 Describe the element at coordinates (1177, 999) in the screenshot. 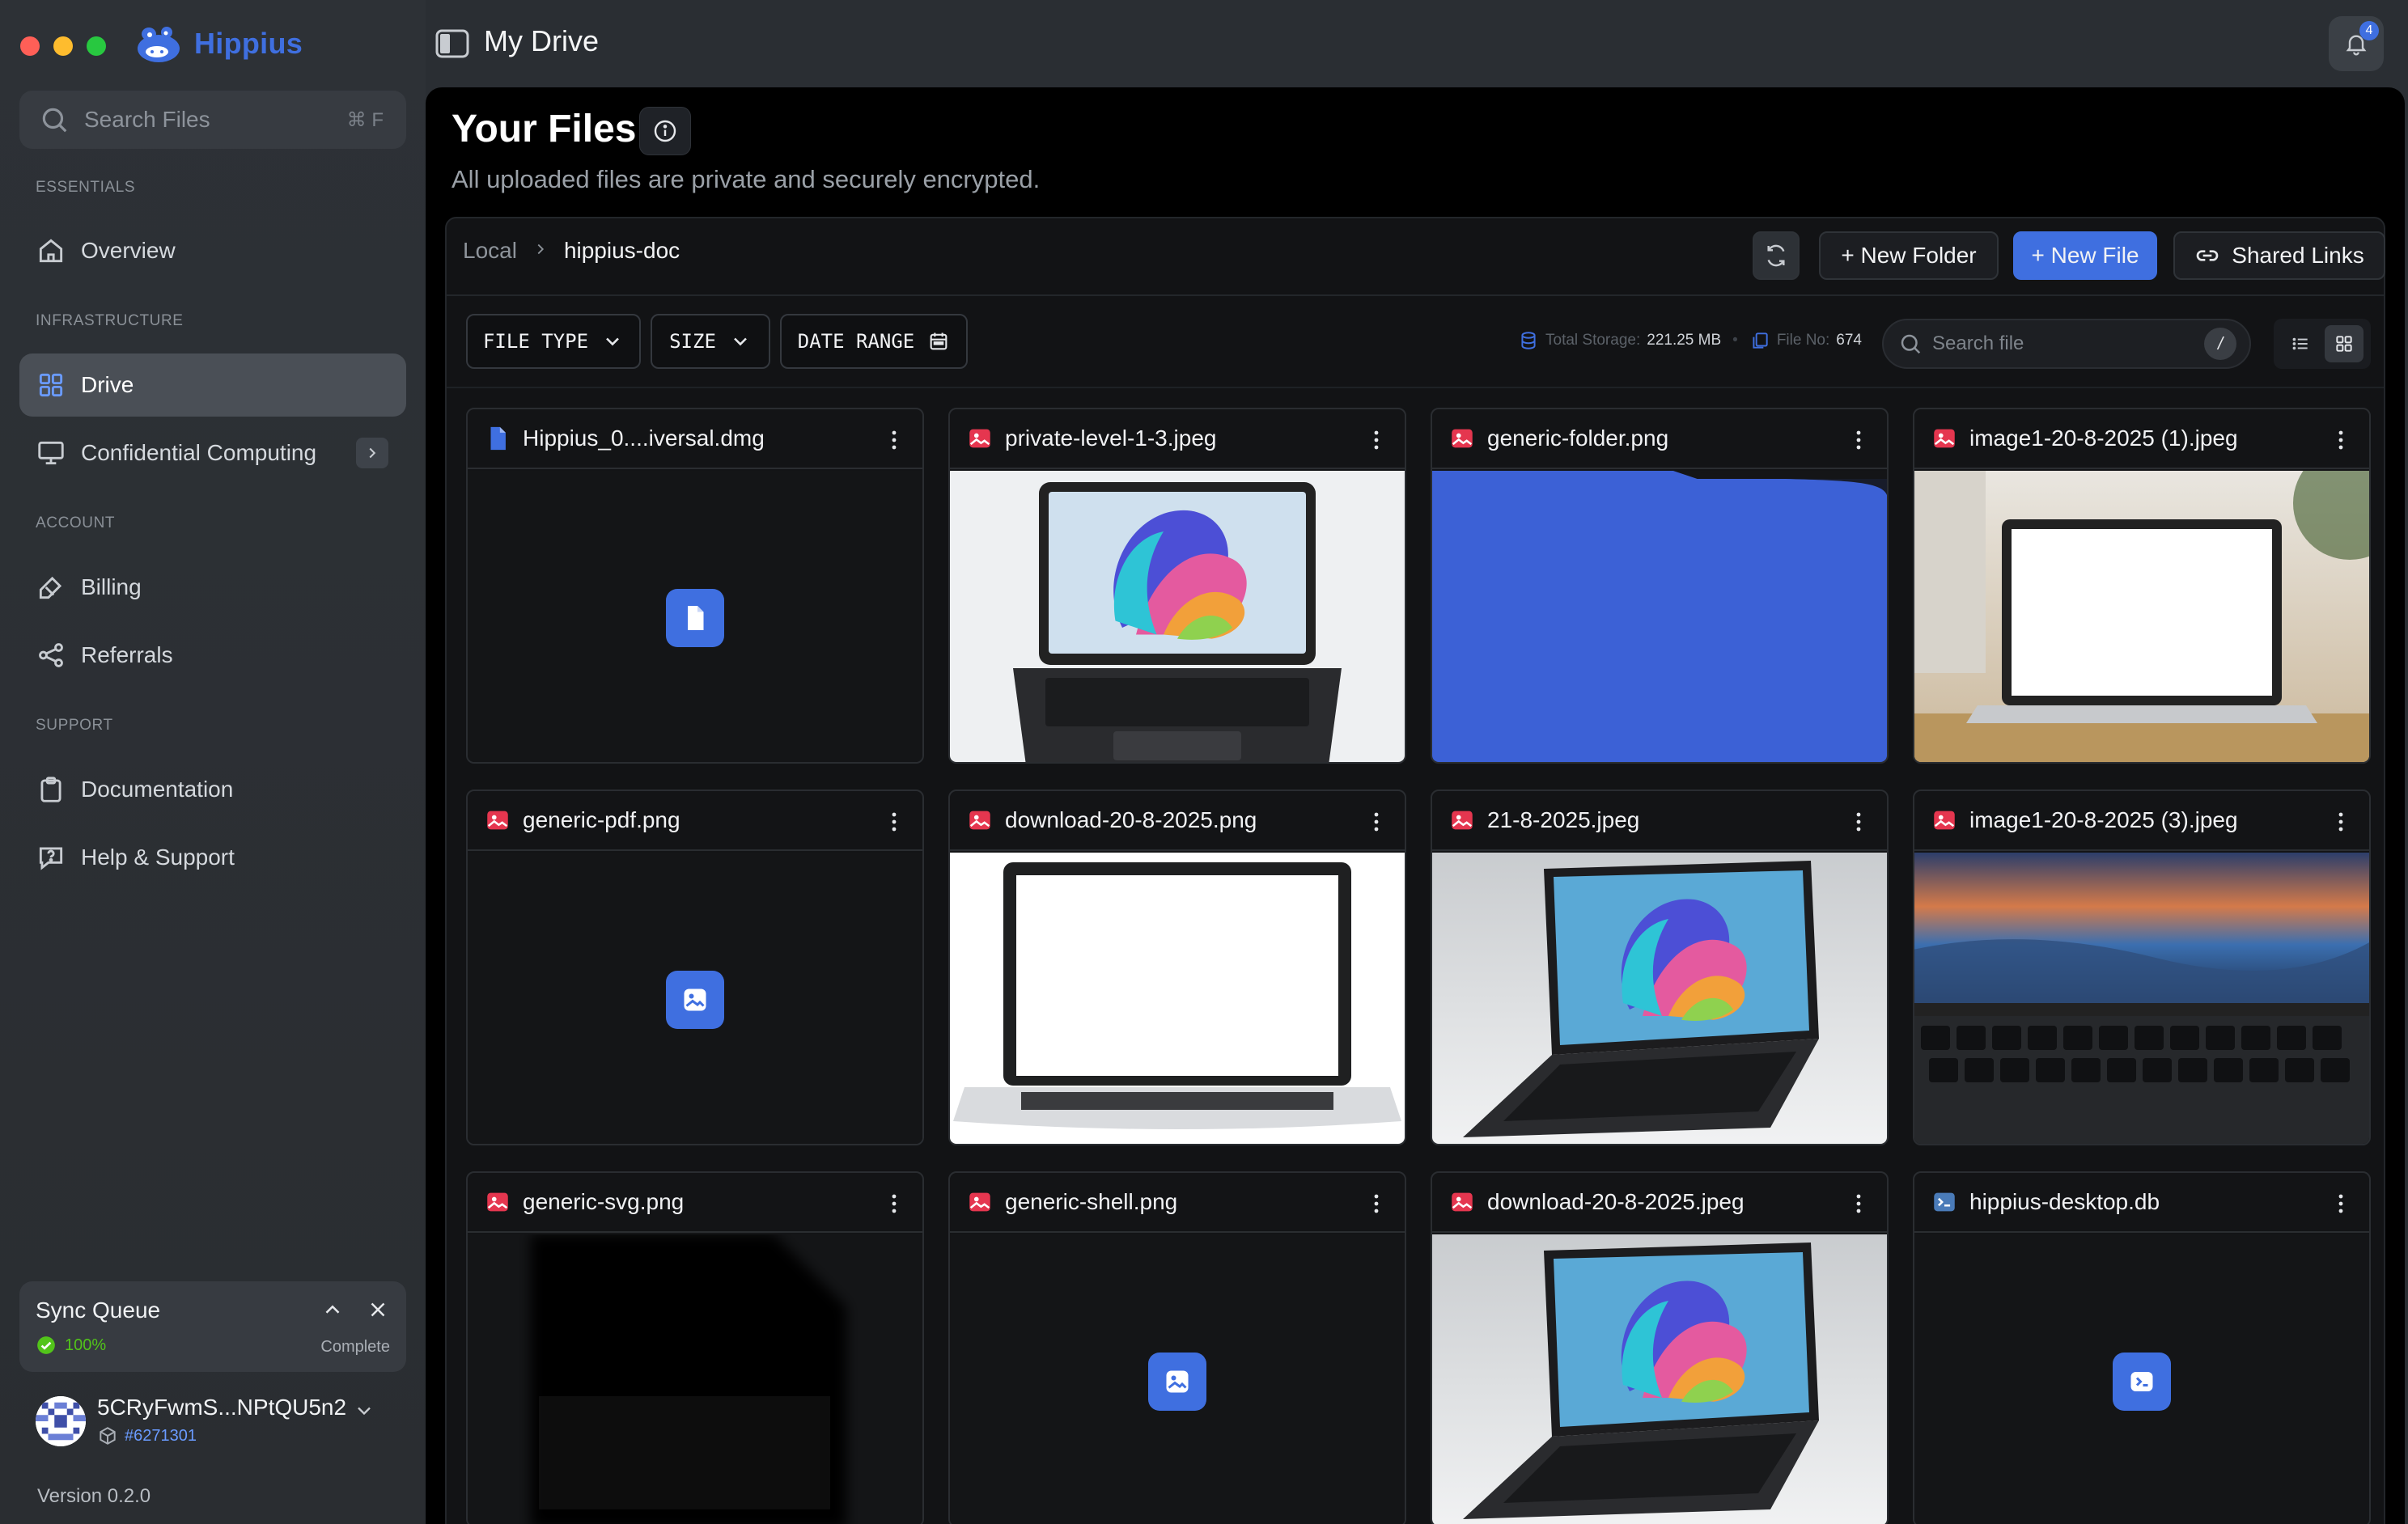

I see `laptop-white-screen-preview` at that location.